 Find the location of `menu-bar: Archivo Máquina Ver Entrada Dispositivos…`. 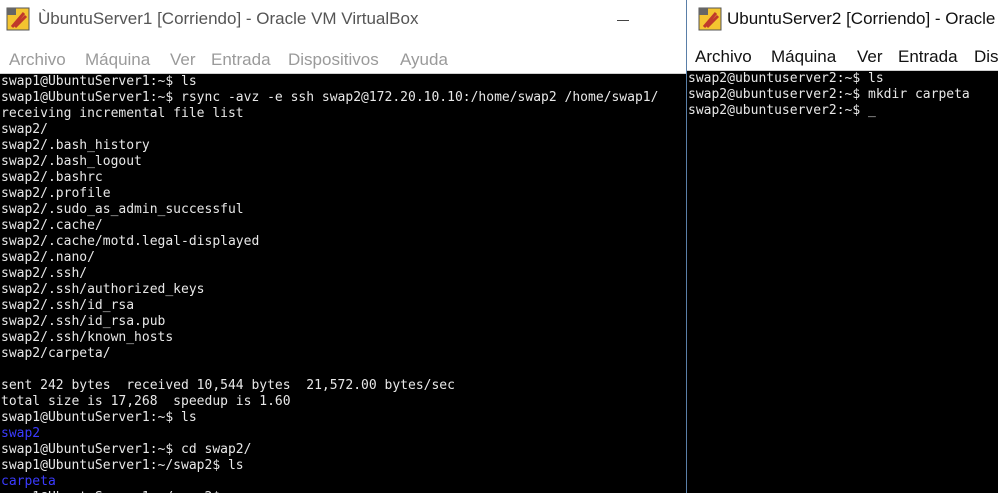

menu-bar: Archivo Máquina Ver Entrada Dispositivos… is located at coordinates (343, 57).